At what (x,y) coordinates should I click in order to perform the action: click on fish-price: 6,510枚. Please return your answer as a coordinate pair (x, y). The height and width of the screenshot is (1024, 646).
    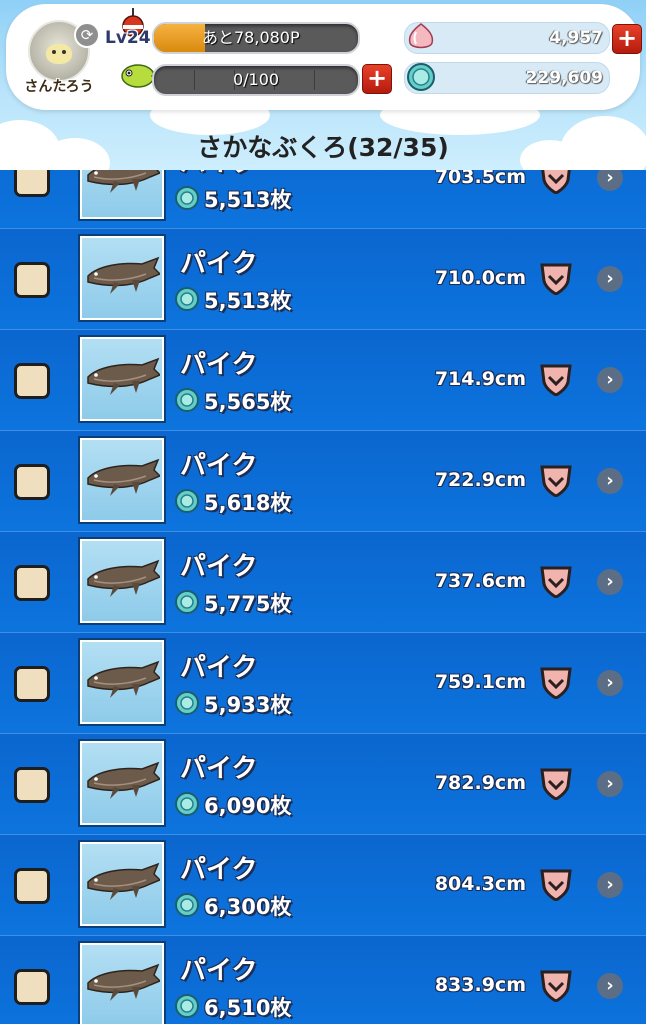
    Looking at the image, I should click on (248, 1008).